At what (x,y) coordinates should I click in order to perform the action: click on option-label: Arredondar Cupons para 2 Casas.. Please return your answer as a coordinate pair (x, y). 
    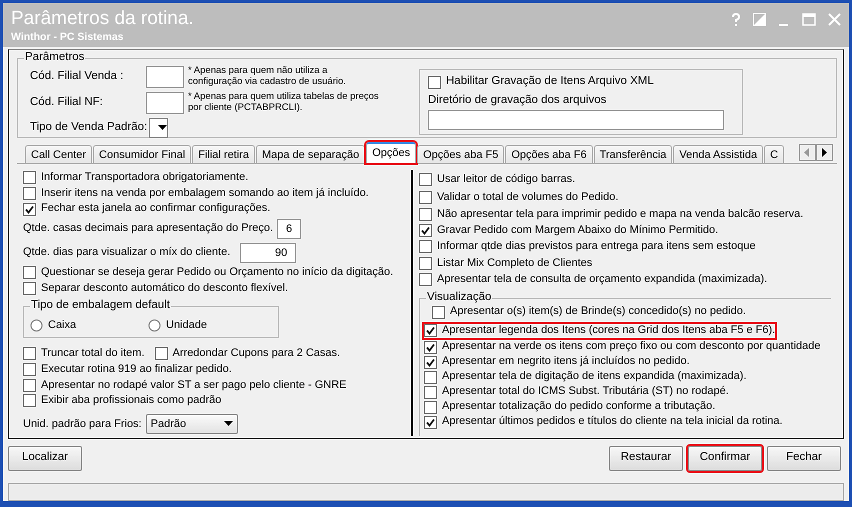
    Looking at the image, I should click on (256, 353).